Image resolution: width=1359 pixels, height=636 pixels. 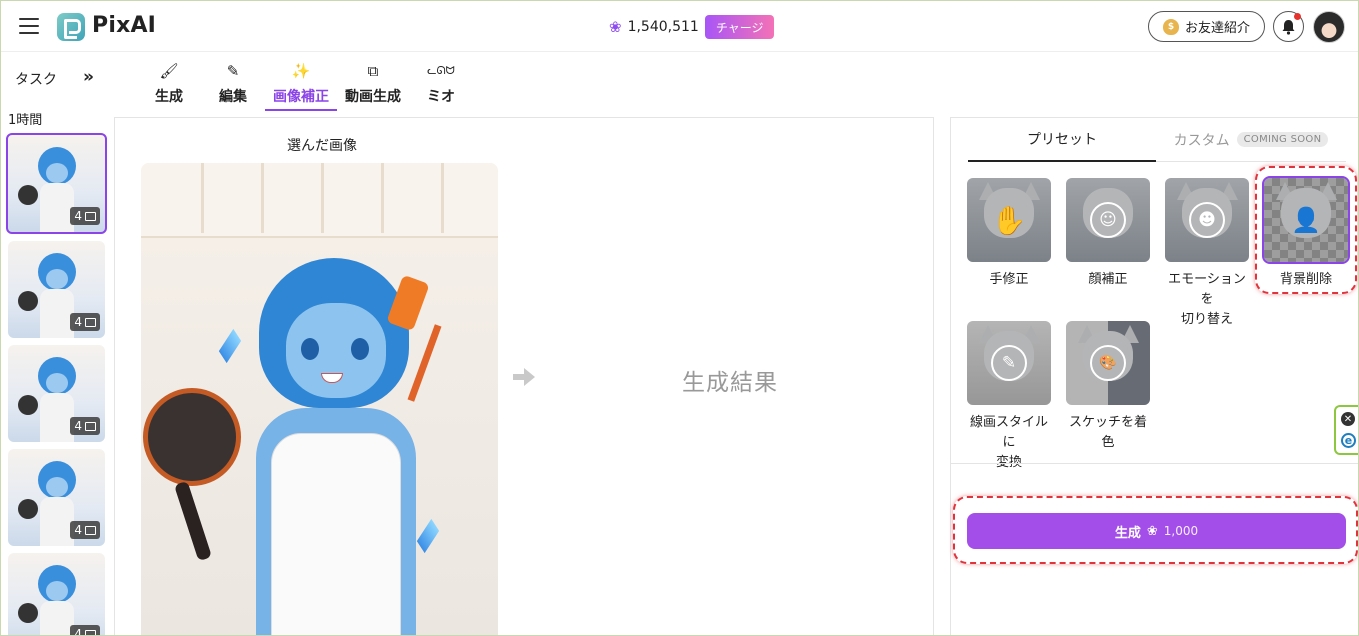 I want to click on tab-label: 動画生成, so click(x=373, y=97).